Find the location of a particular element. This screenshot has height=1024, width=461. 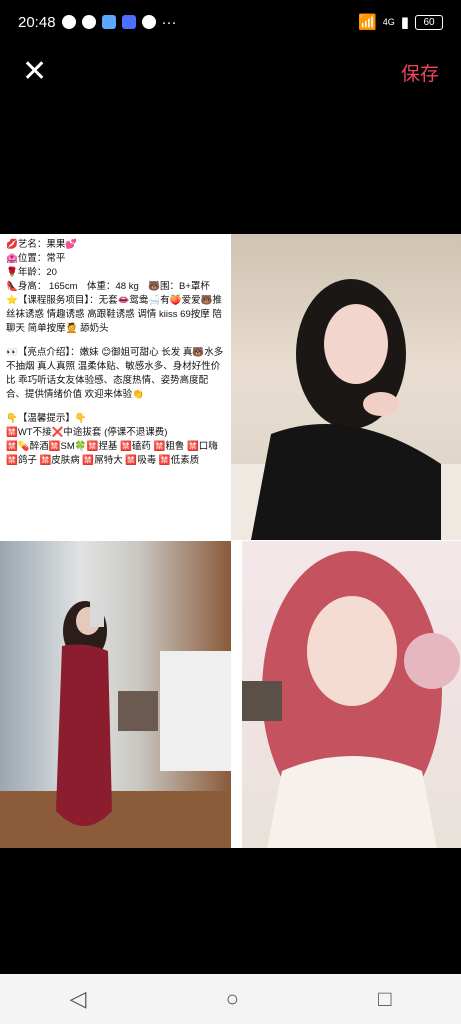

recents-icon: □ is located at coordinates (384, 999).